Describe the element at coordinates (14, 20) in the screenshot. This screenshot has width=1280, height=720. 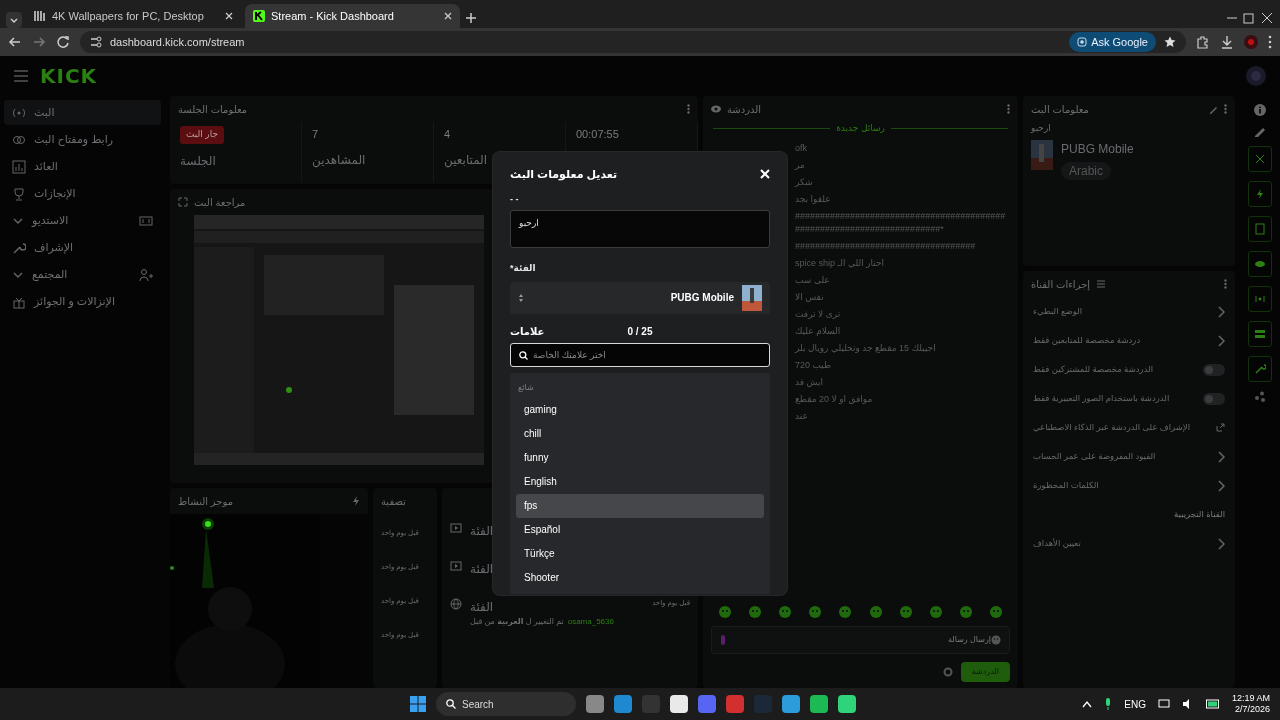
I see `tab-list-icon` at that location.